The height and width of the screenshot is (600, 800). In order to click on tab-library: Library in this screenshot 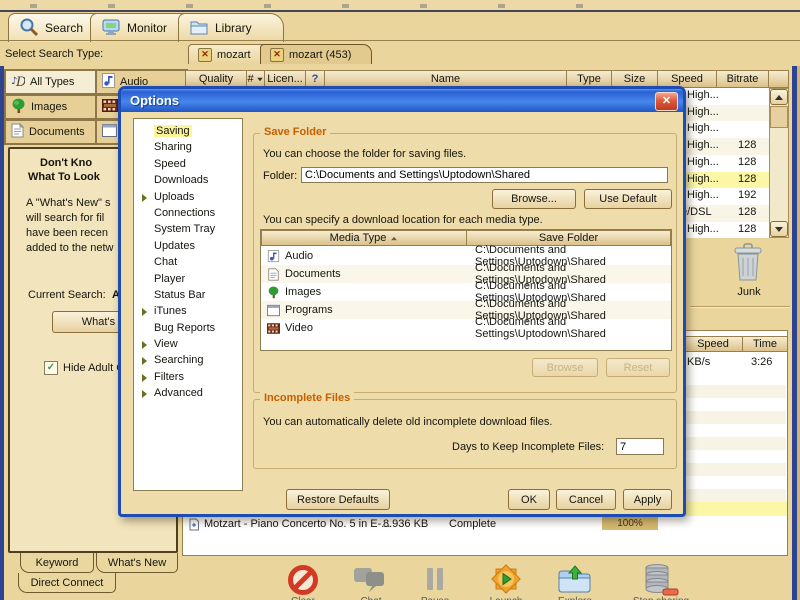, I will do `click(231, 27)`.